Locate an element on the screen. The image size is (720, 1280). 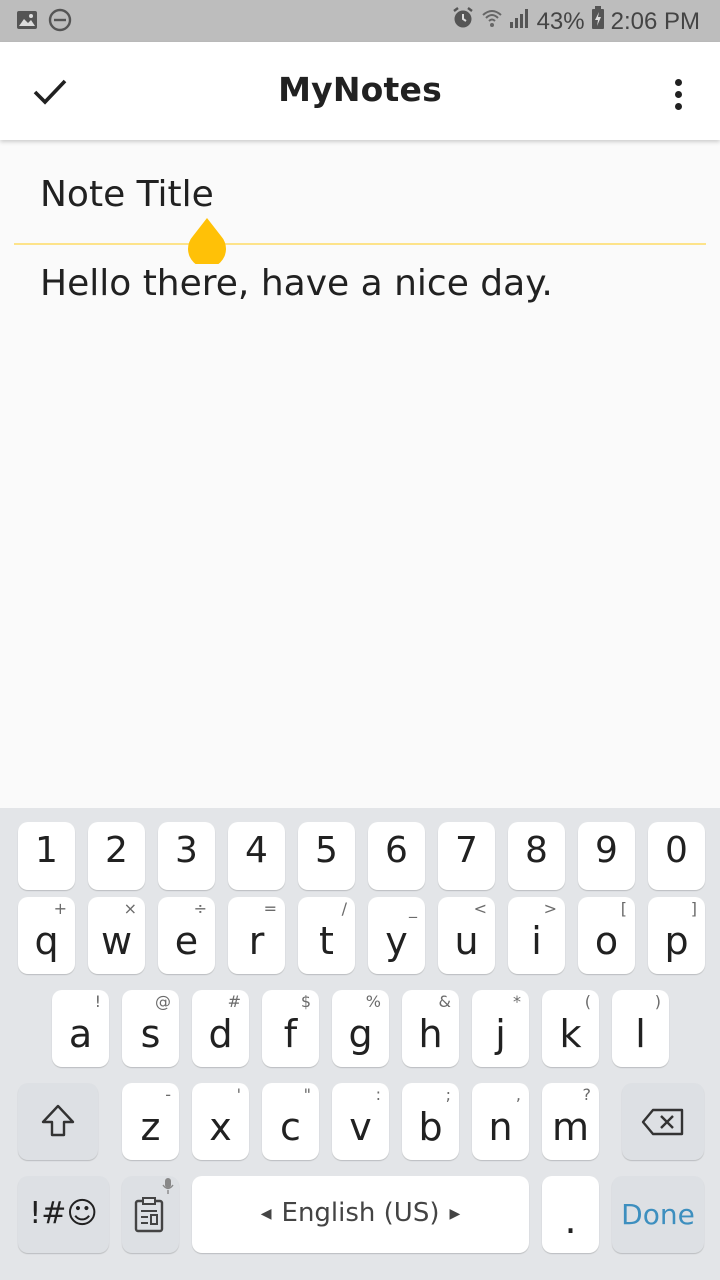
letter-key-q: + q is located at coordinates (46, 935).